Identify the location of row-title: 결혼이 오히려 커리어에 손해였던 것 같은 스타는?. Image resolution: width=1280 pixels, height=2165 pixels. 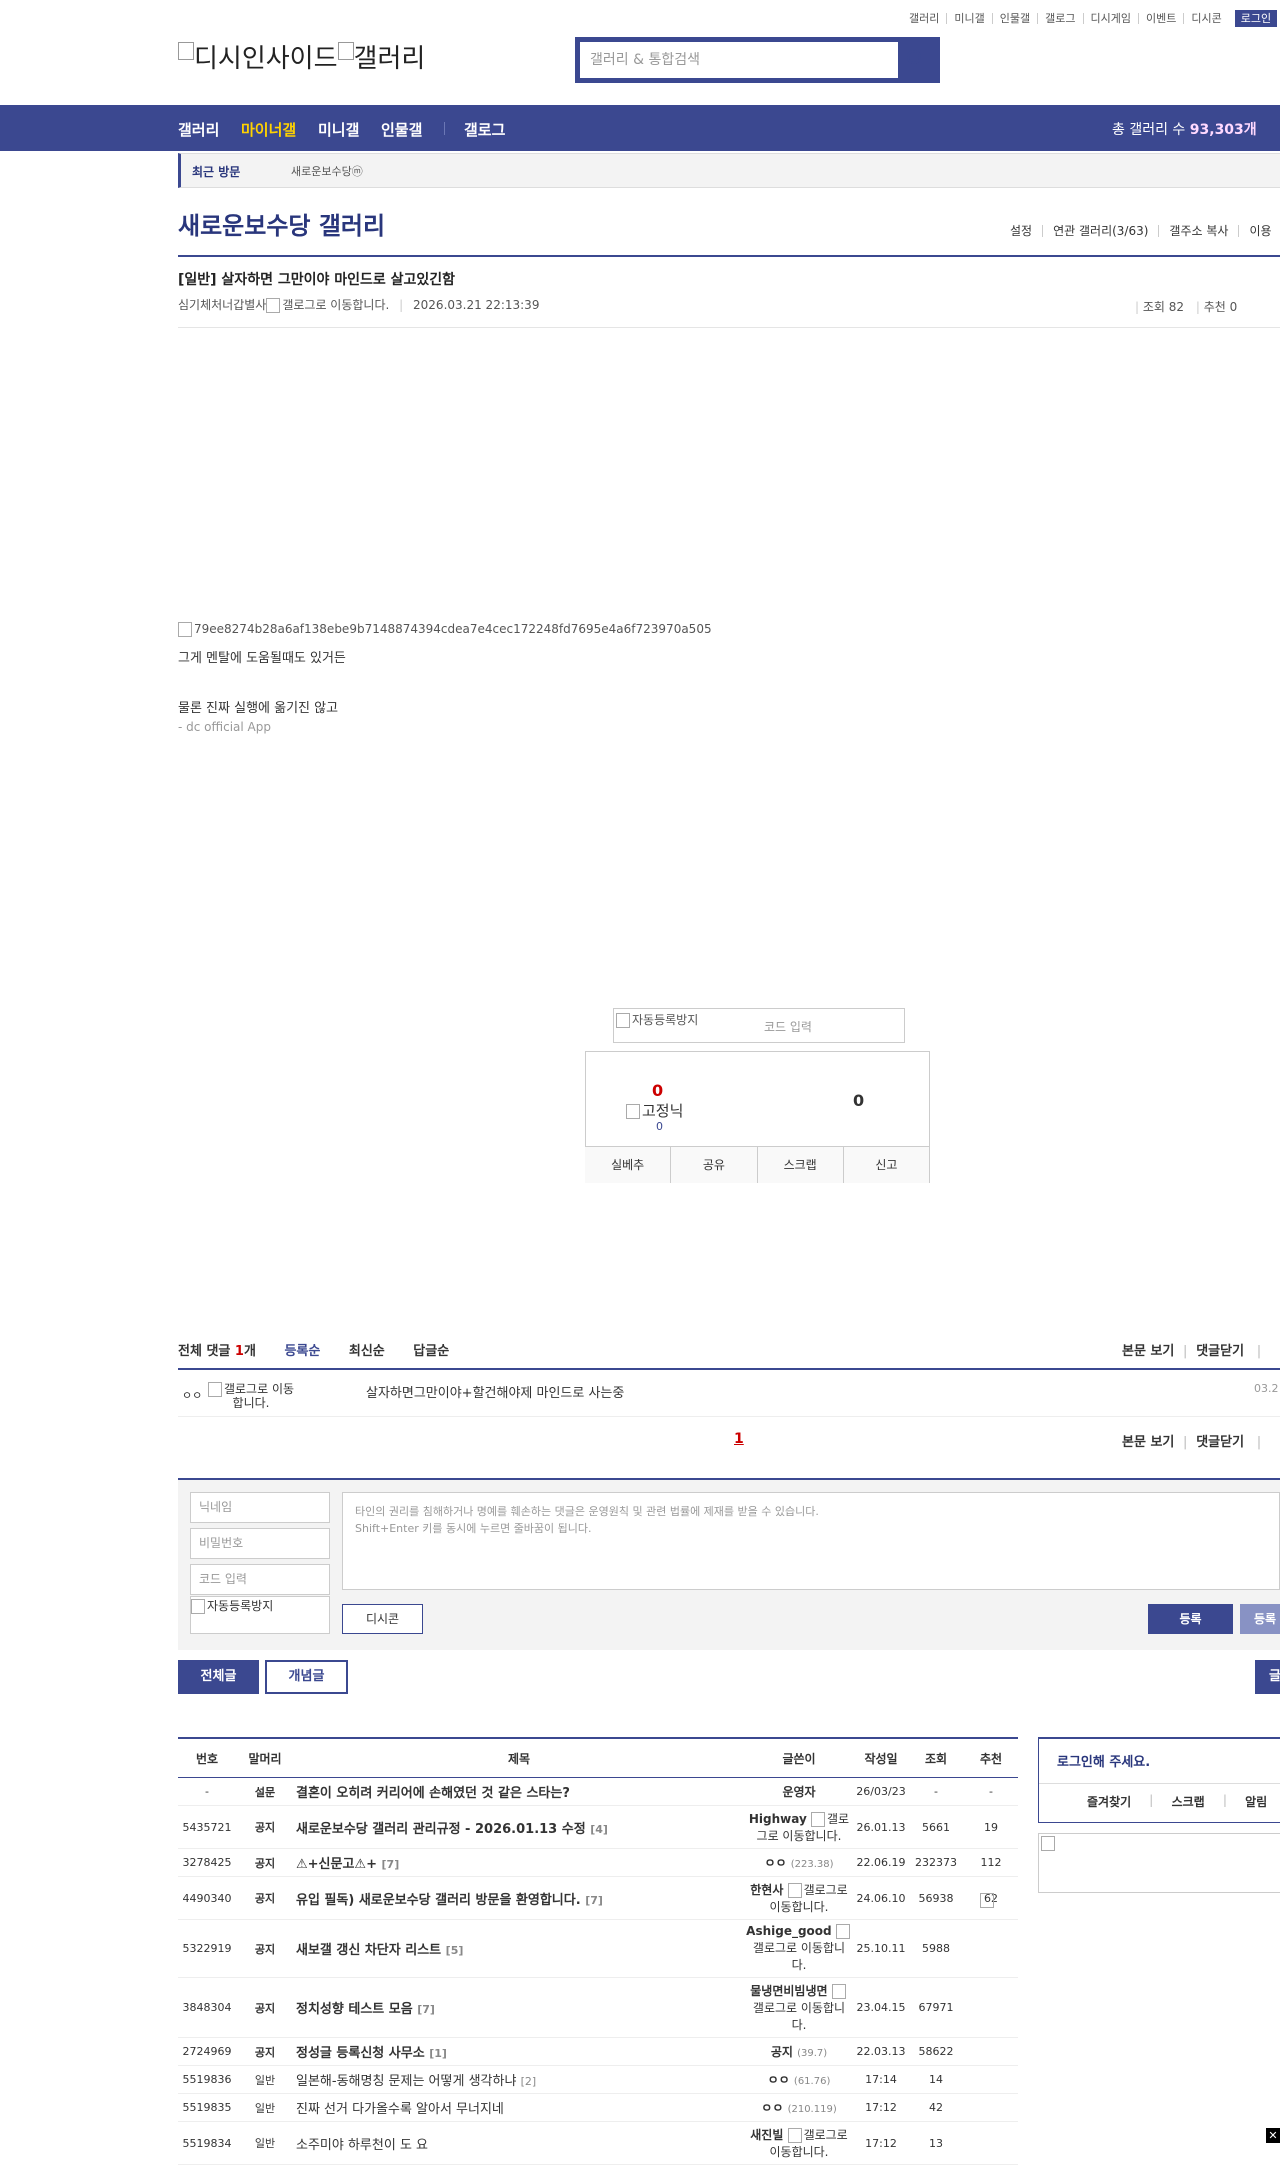
(519, 1791).